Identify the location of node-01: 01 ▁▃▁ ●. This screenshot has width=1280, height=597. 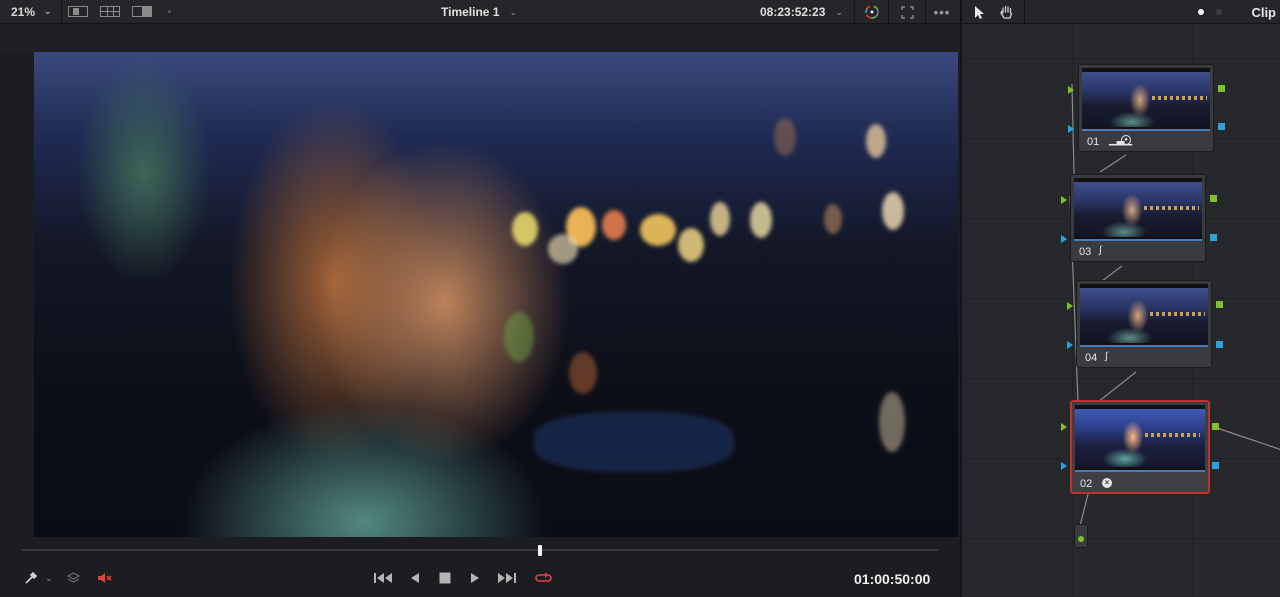
(1146, 108).